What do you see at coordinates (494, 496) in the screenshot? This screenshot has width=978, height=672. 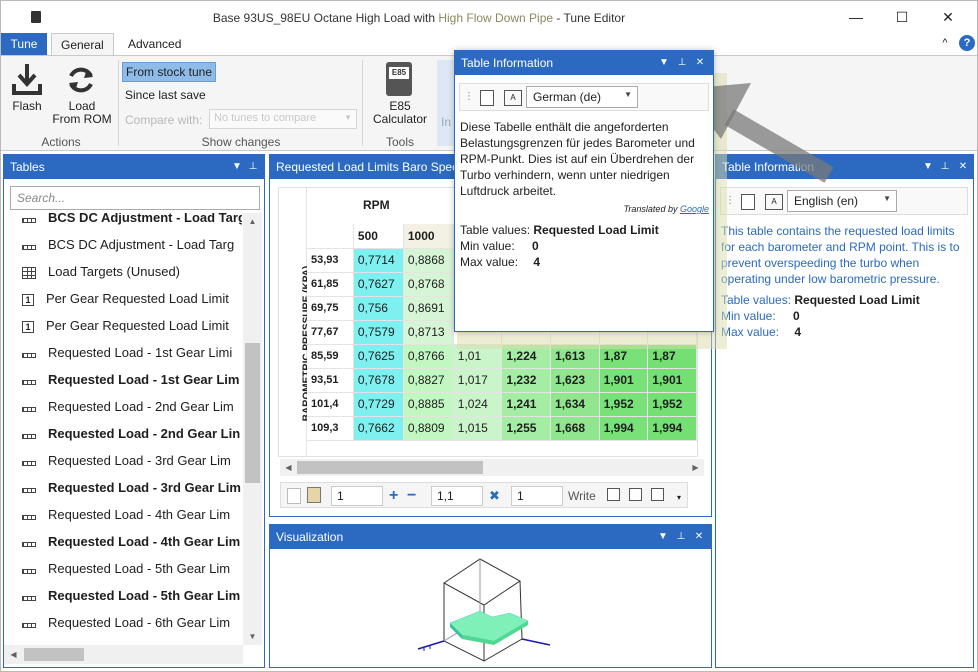 I see `multiply-button: ✖` at bounding box center [494, 496].